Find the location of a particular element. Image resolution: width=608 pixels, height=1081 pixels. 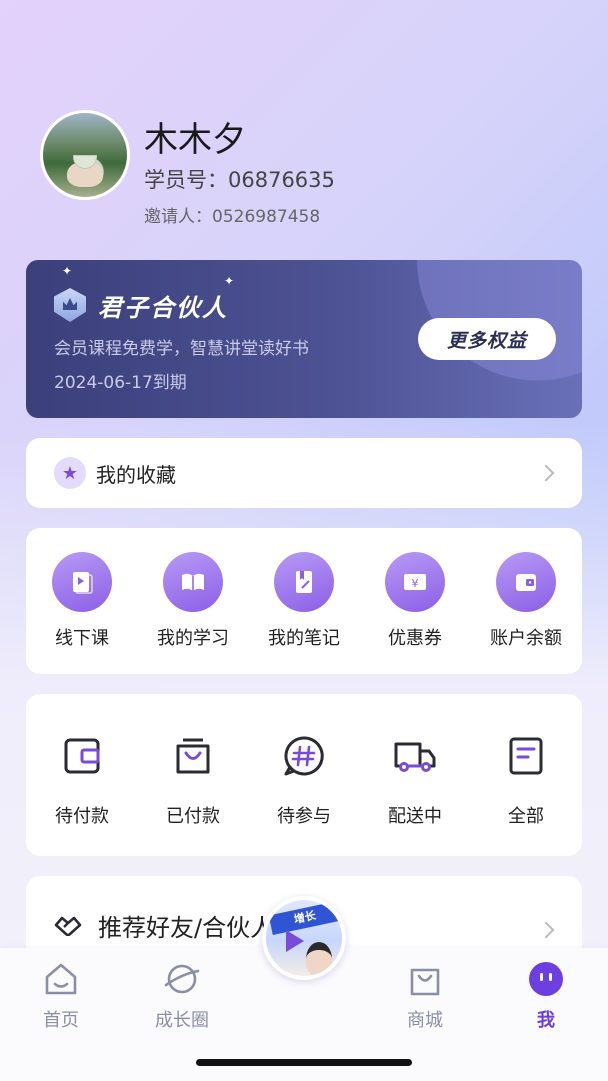

notebook-pen-icon is located at coordinates (304, 582).